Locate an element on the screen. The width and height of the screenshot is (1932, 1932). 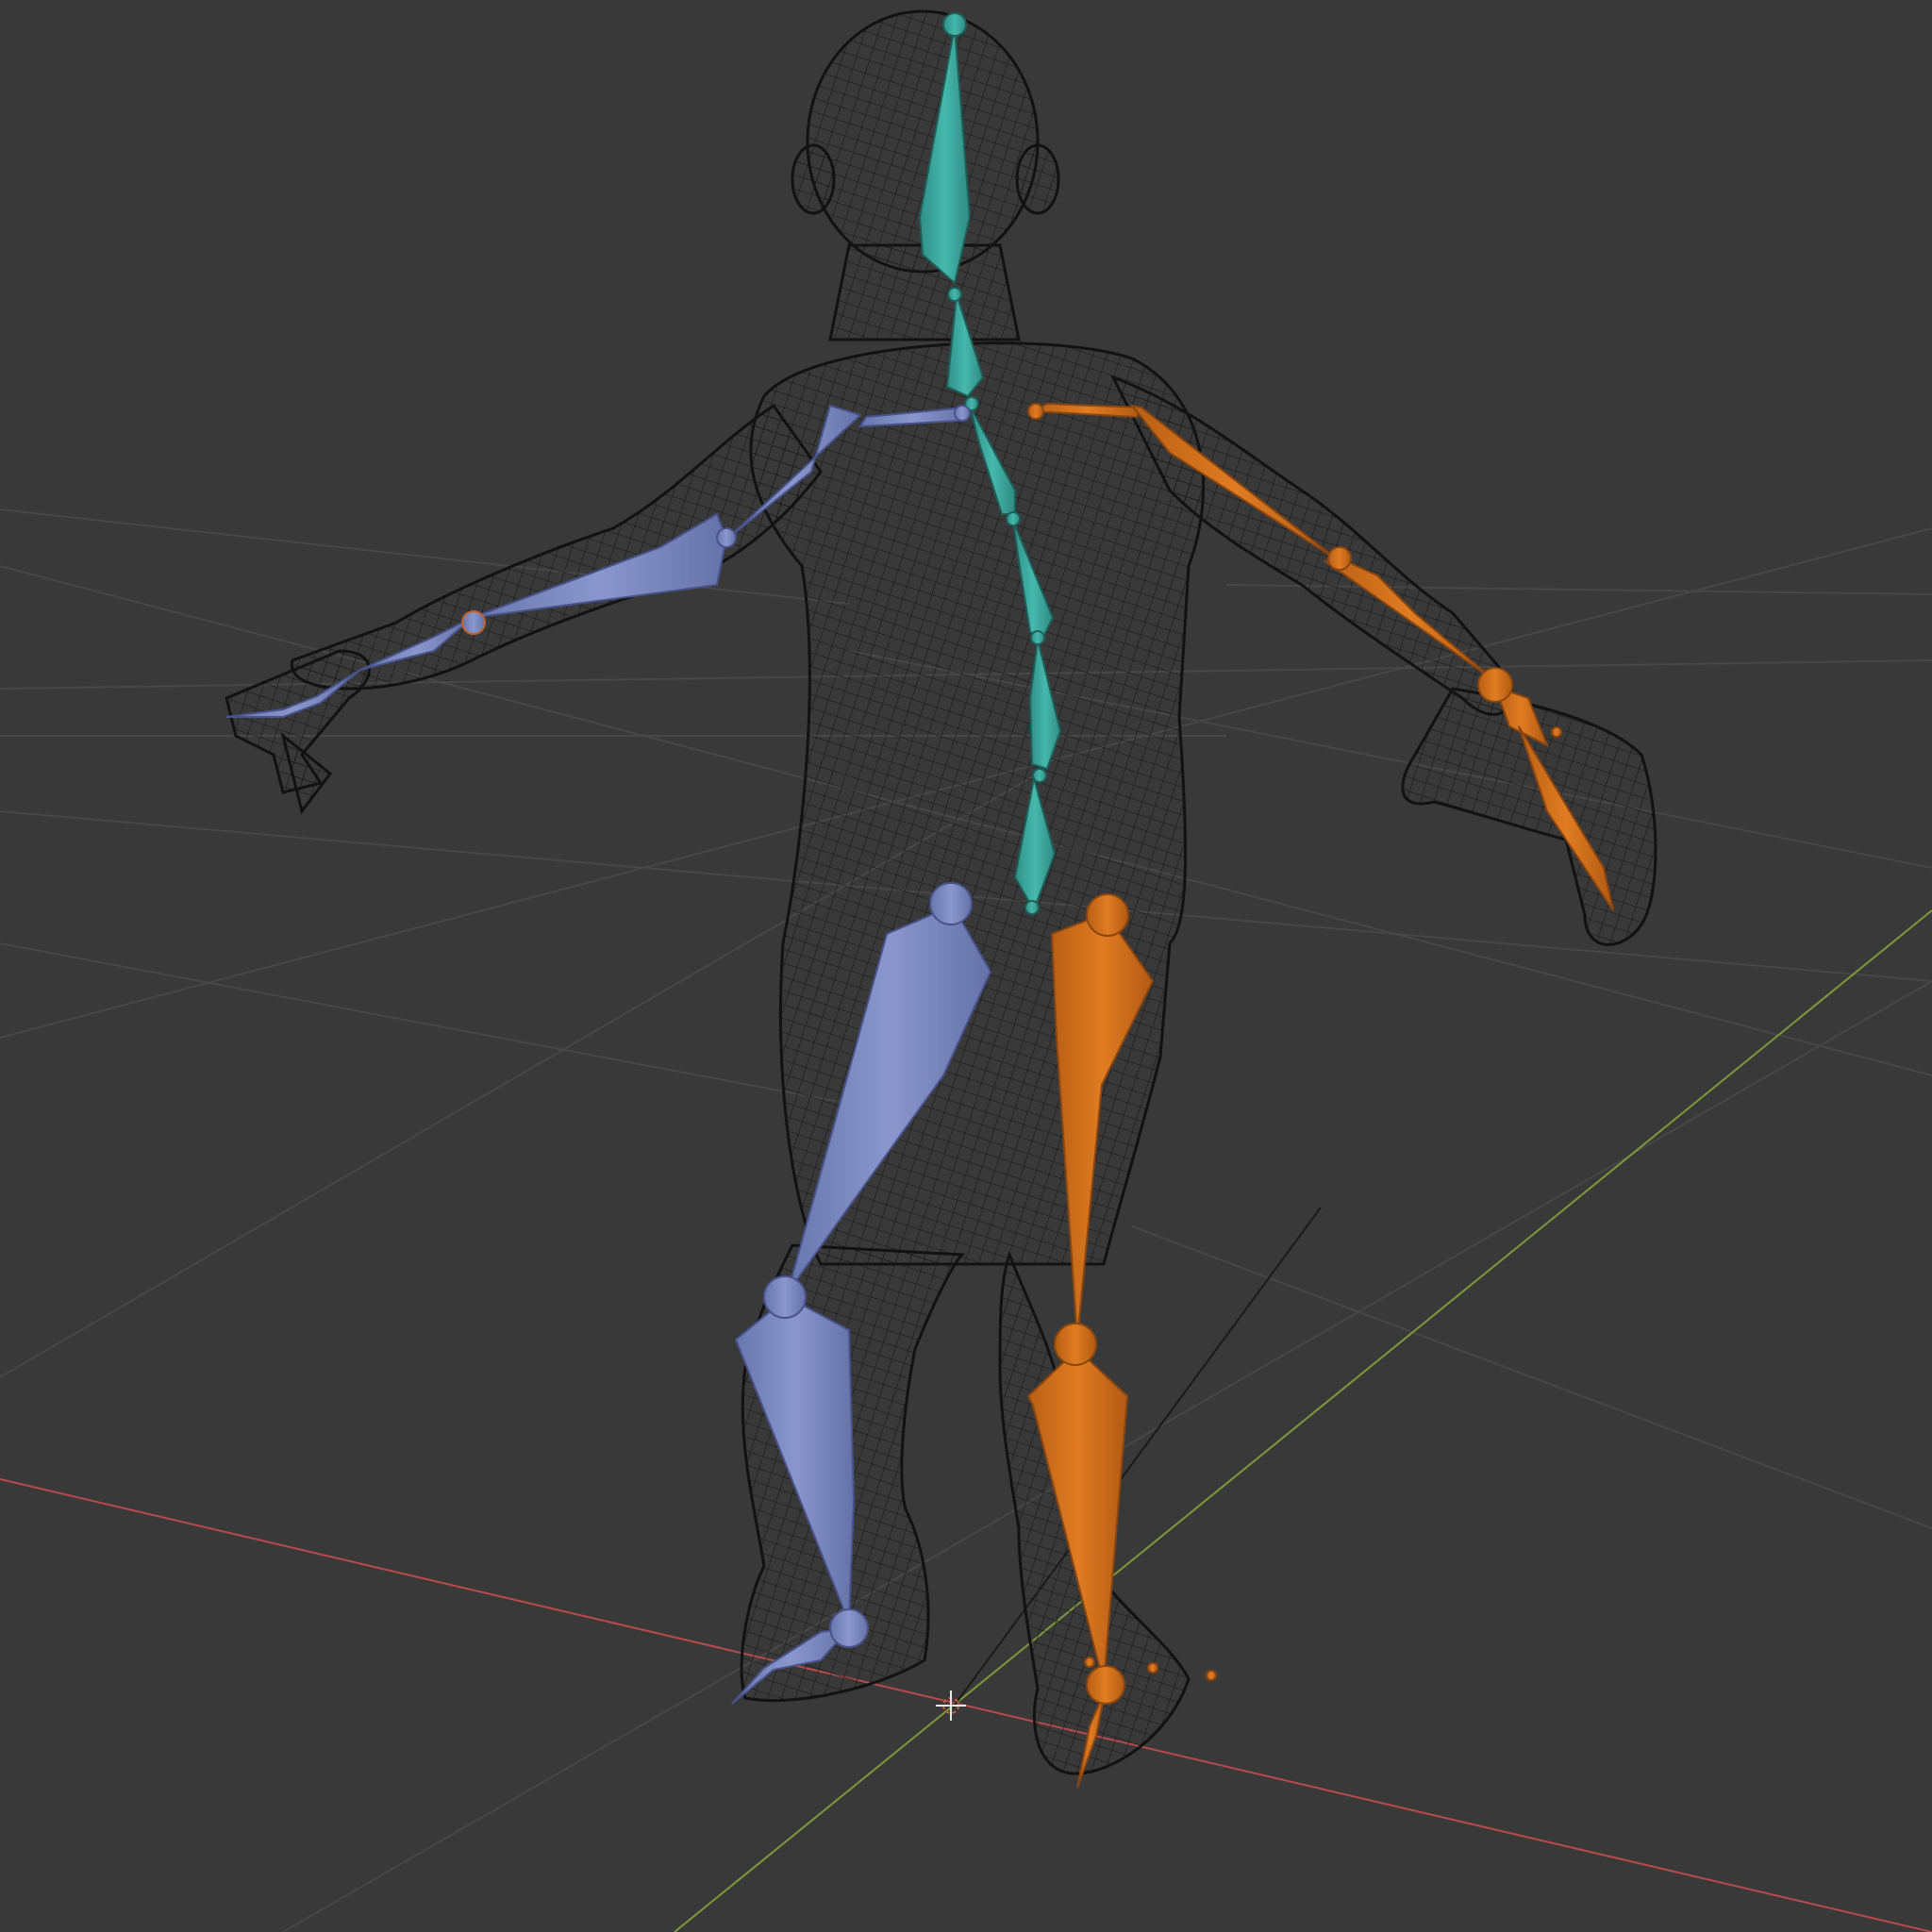
joint-shoulder-l is located at coordinates (963, 413).